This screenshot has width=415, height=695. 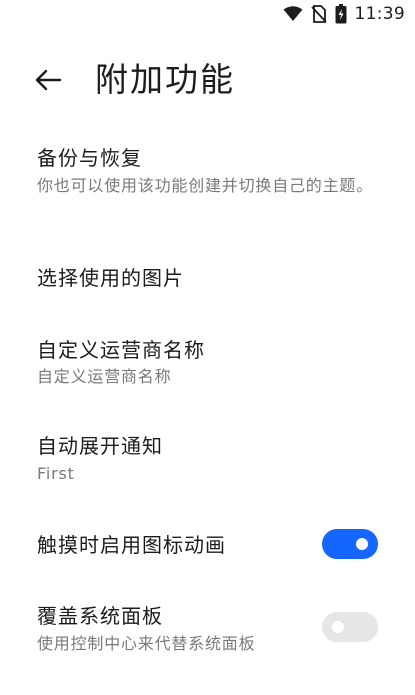 I want to click on settings-item-override-panel: 覆盖系统面板 使用控制中心来代替系统面板, so click(x=207, y=633).